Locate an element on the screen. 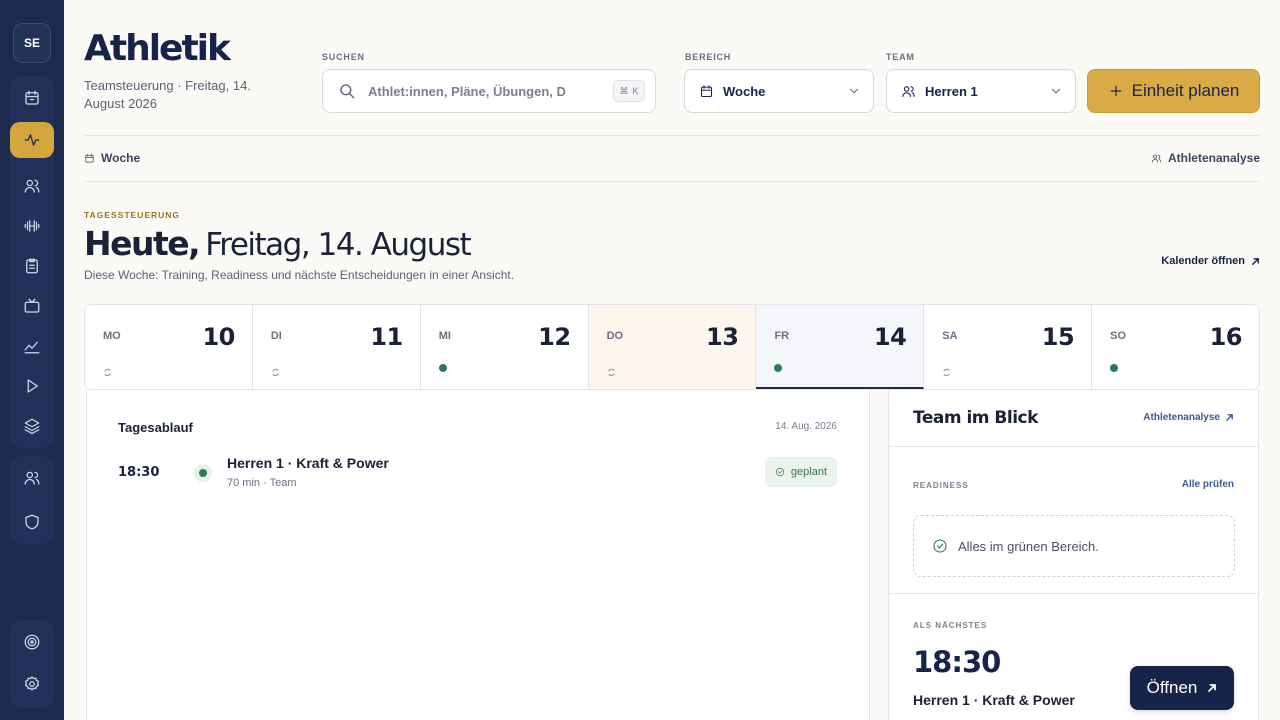  sidebar-item-sessions is located at coordinates (32, 386).